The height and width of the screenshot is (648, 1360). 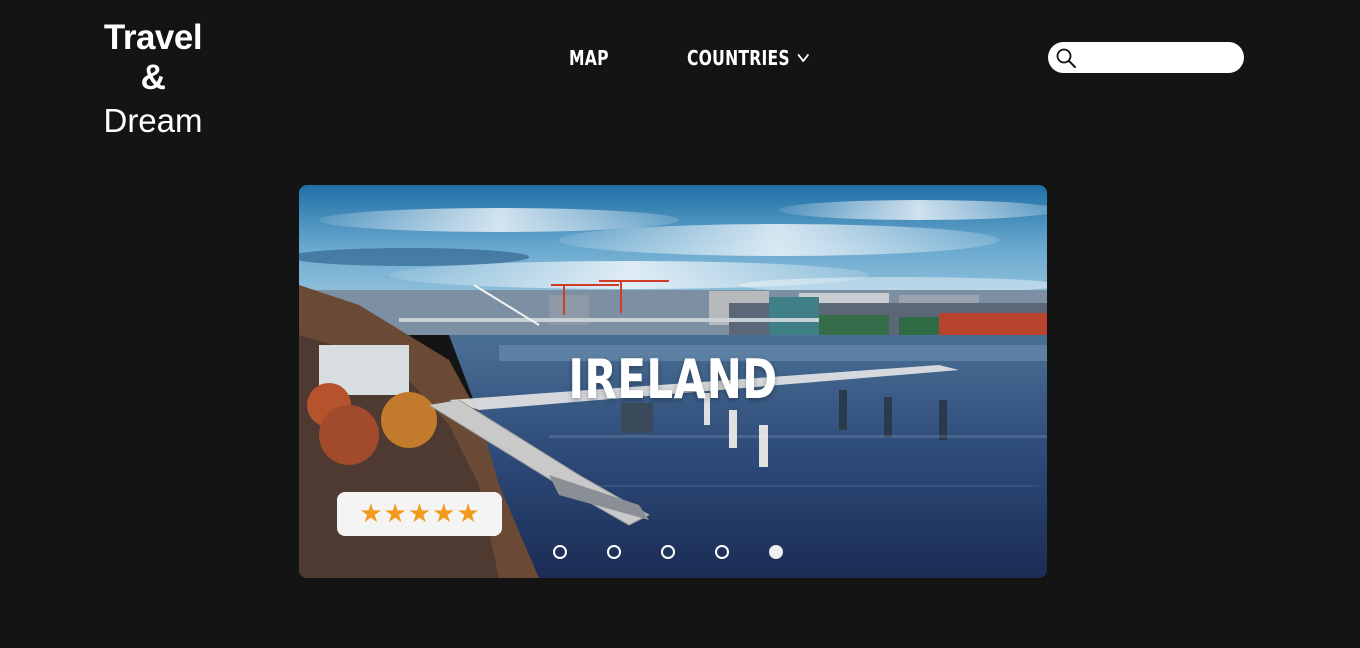 I want to click on site-logo: Travel & Dream, so click(x=153, y=81).